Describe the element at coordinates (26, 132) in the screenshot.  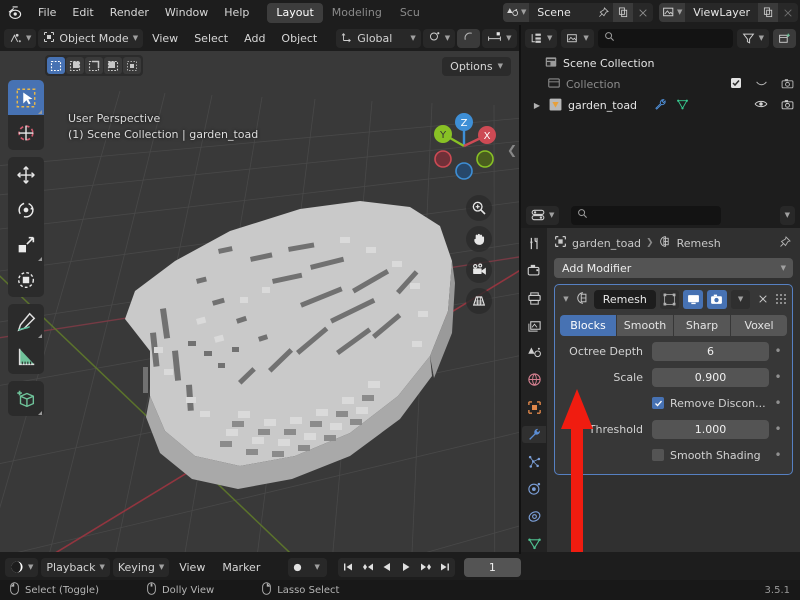
I see `cursor-tool` at that location.